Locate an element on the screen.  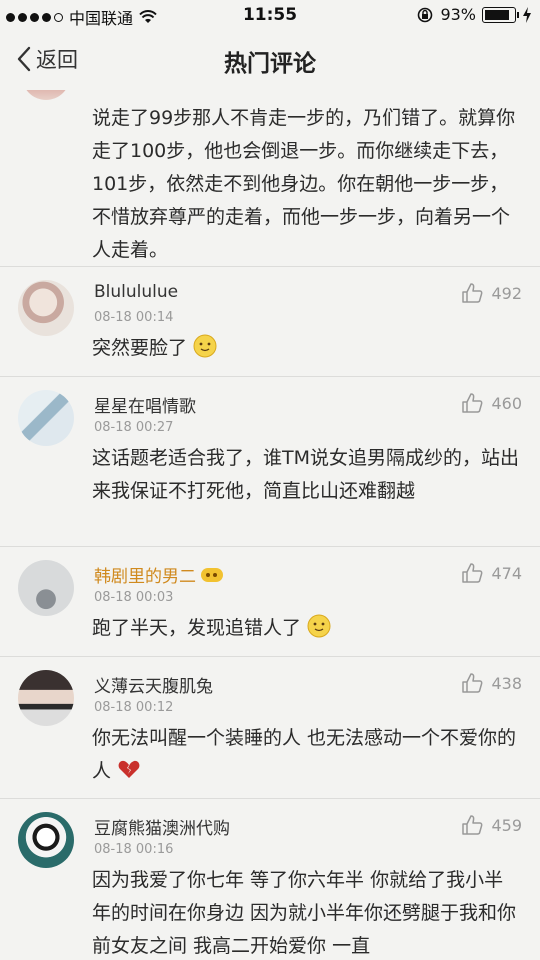
battery-icon is located at coordinates (500, 14).